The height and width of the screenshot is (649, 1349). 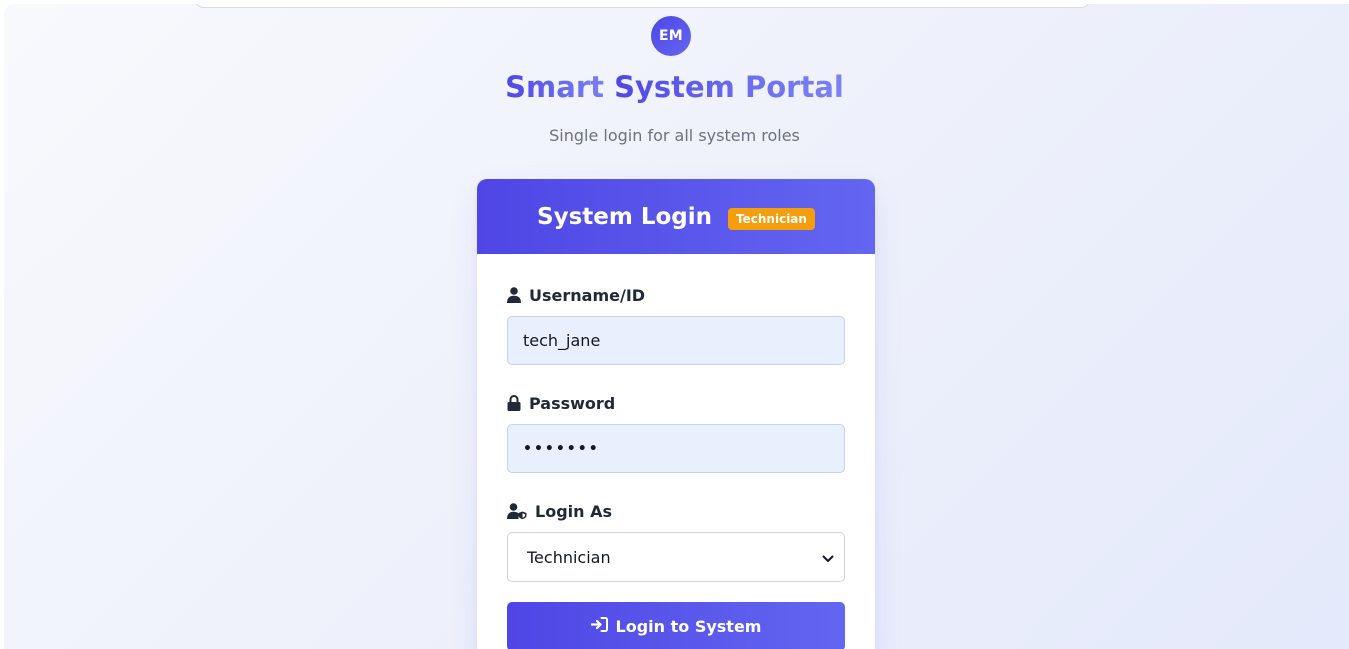 What do you see at coordinates (676, 340) in the screenshot?
I see `username-input: tech_jane` at bounding box center [676, 340].